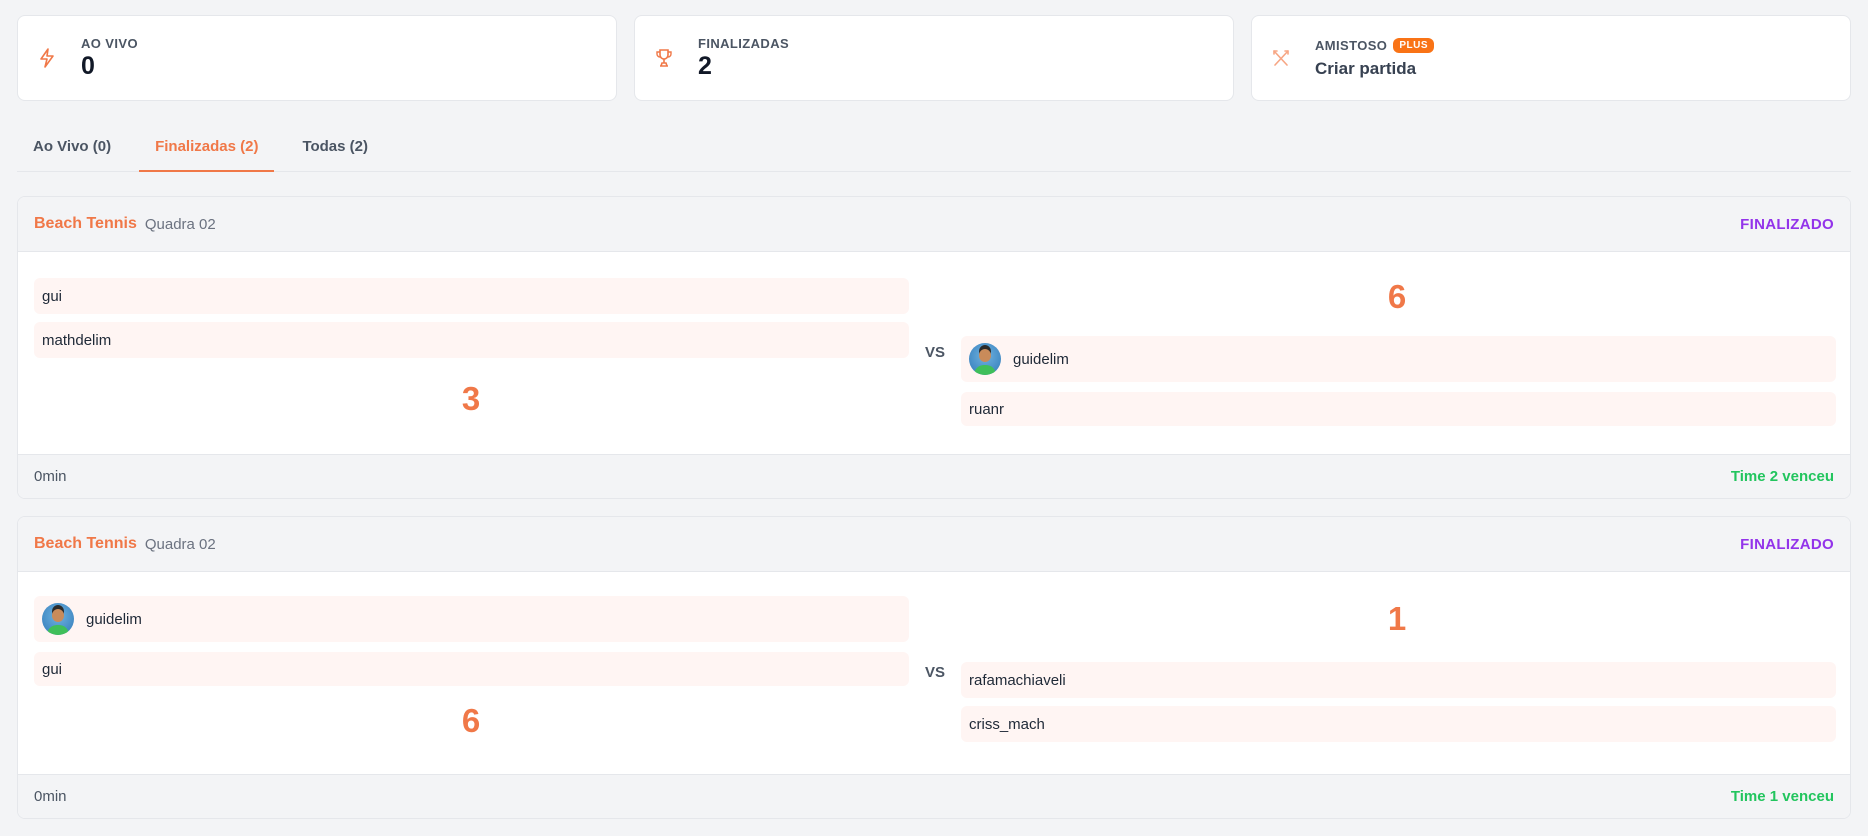 The width and height of the screenshot is (1868, 836). I want to click on stat-card-finished: FINALIZADAS 2, so click(934, 58).